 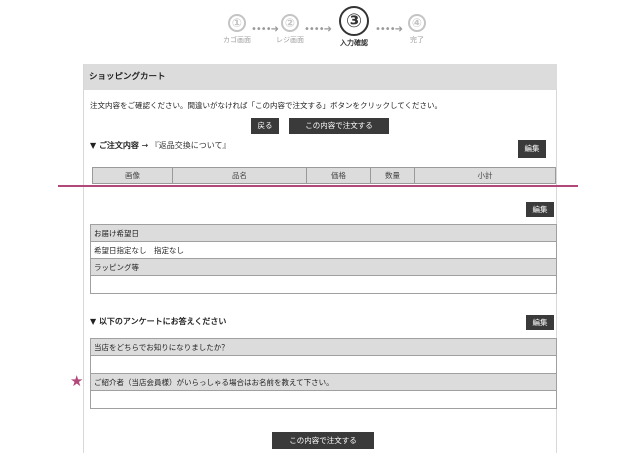 I want to click on step-2-number: ②, so click(x=290, y=23).